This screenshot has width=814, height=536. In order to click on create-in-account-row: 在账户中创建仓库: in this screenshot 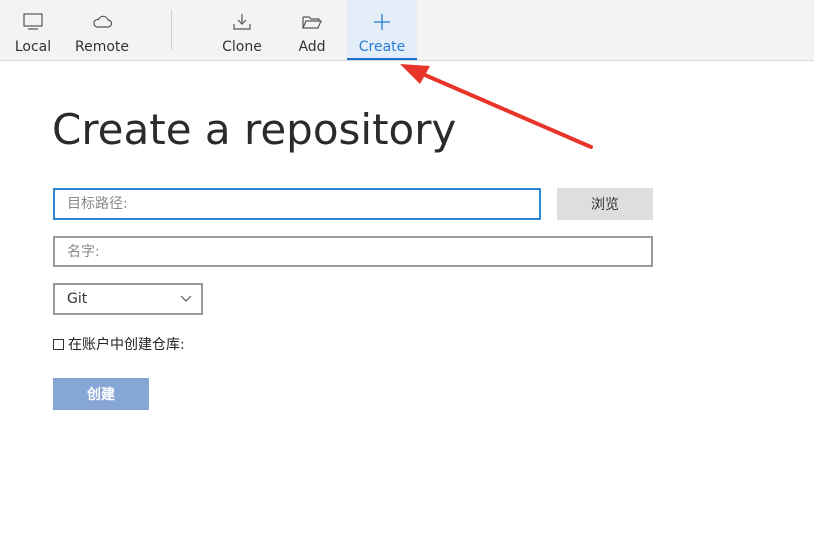, I will do `click(119, 344)`.